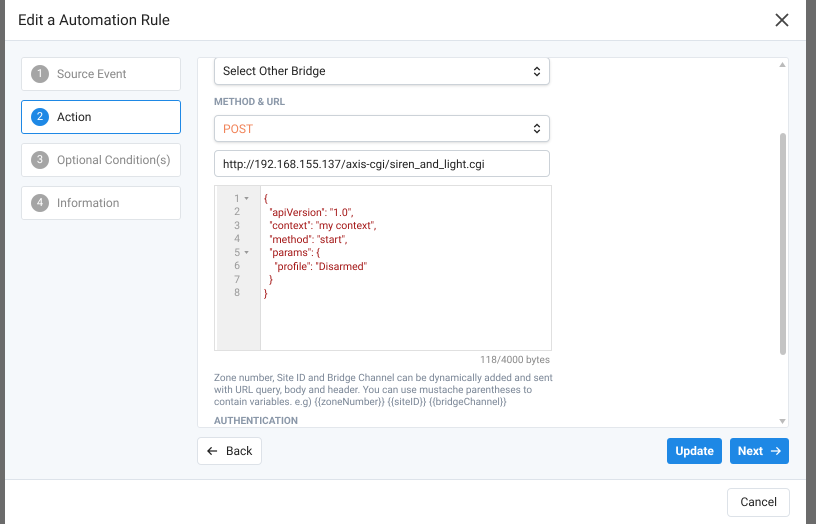  Describe the element at coordinates (229, 451) in the screenshot. I see `back-button: Back` at that location.